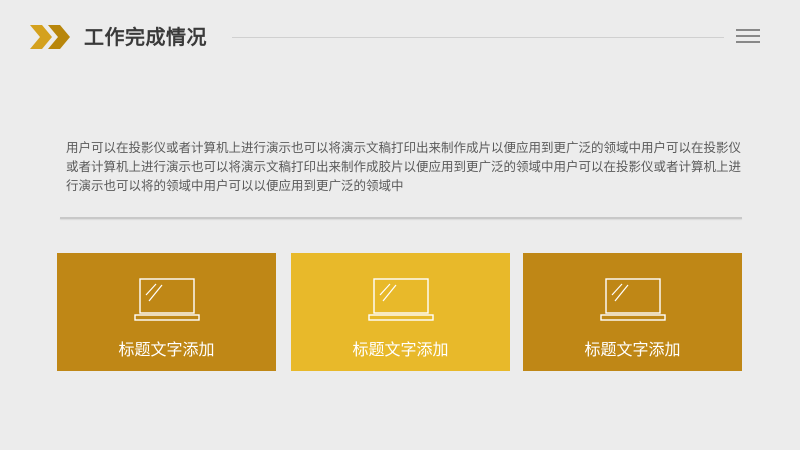 The width and height of the screenshot is (800, 450). What do you see at coordinates (478, 37) in the screenshot?
I see `title-divider` at bounding box center [478, 37].